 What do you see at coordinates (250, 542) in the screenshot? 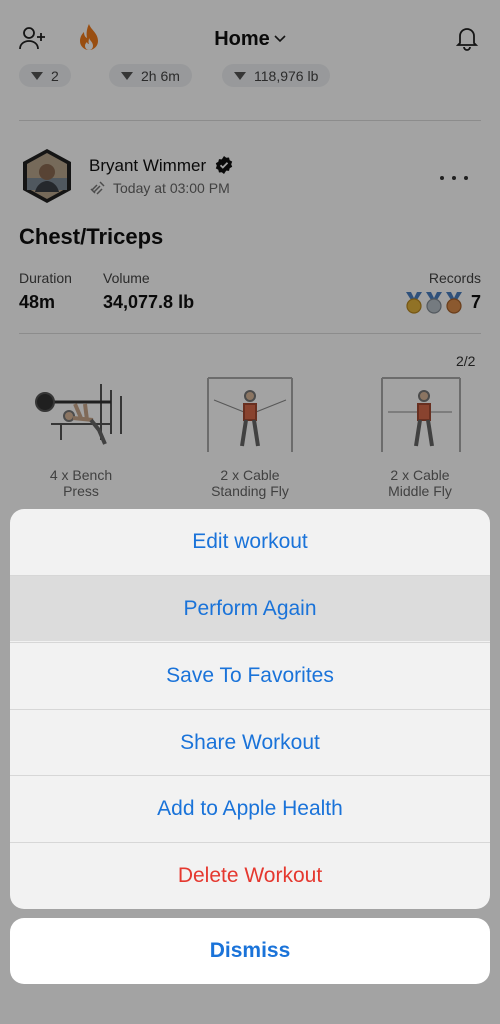
I see `edit-workout-button: Edit workout` at bounding box center [250, 542].